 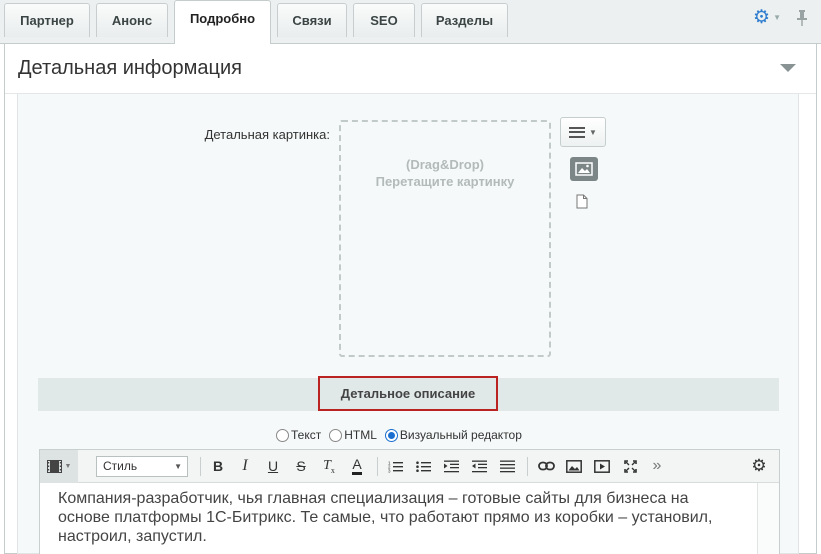 I want to click on insert-video-button, so click(x=602, y=466).